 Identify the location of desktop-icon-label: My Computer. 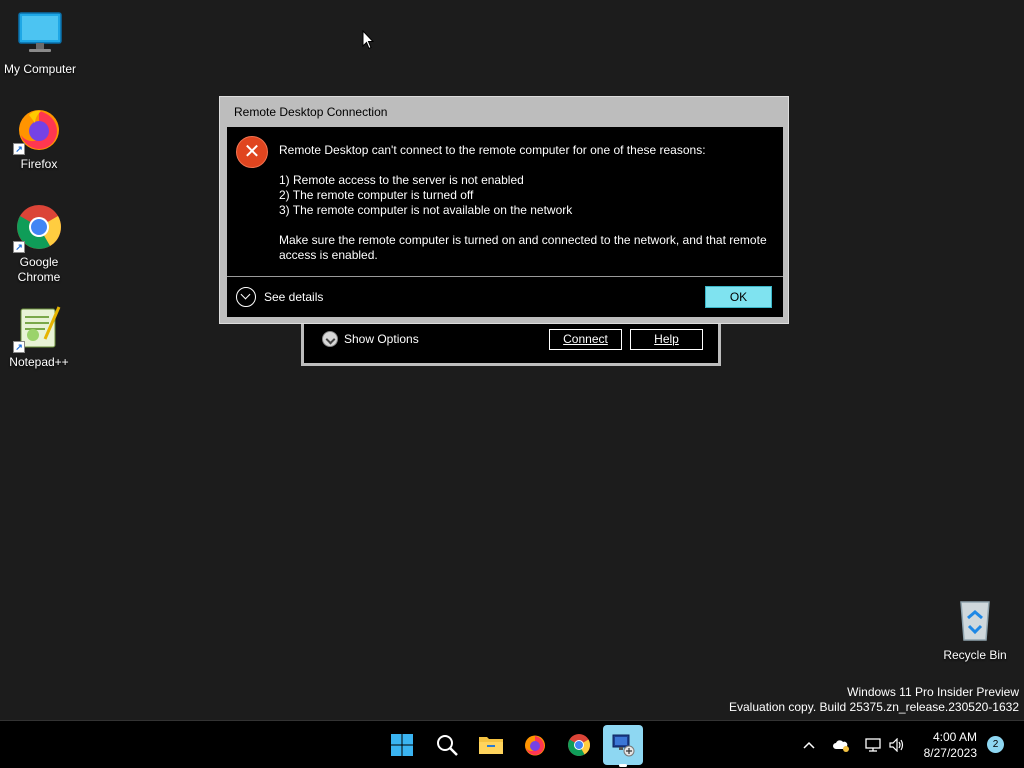
(40, 69).